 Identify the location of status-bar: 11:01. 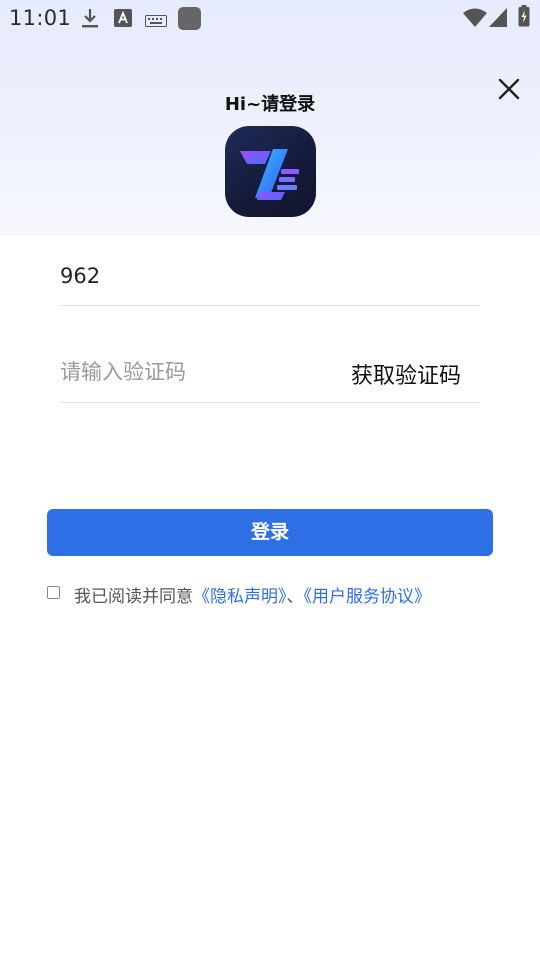
(270, 18).